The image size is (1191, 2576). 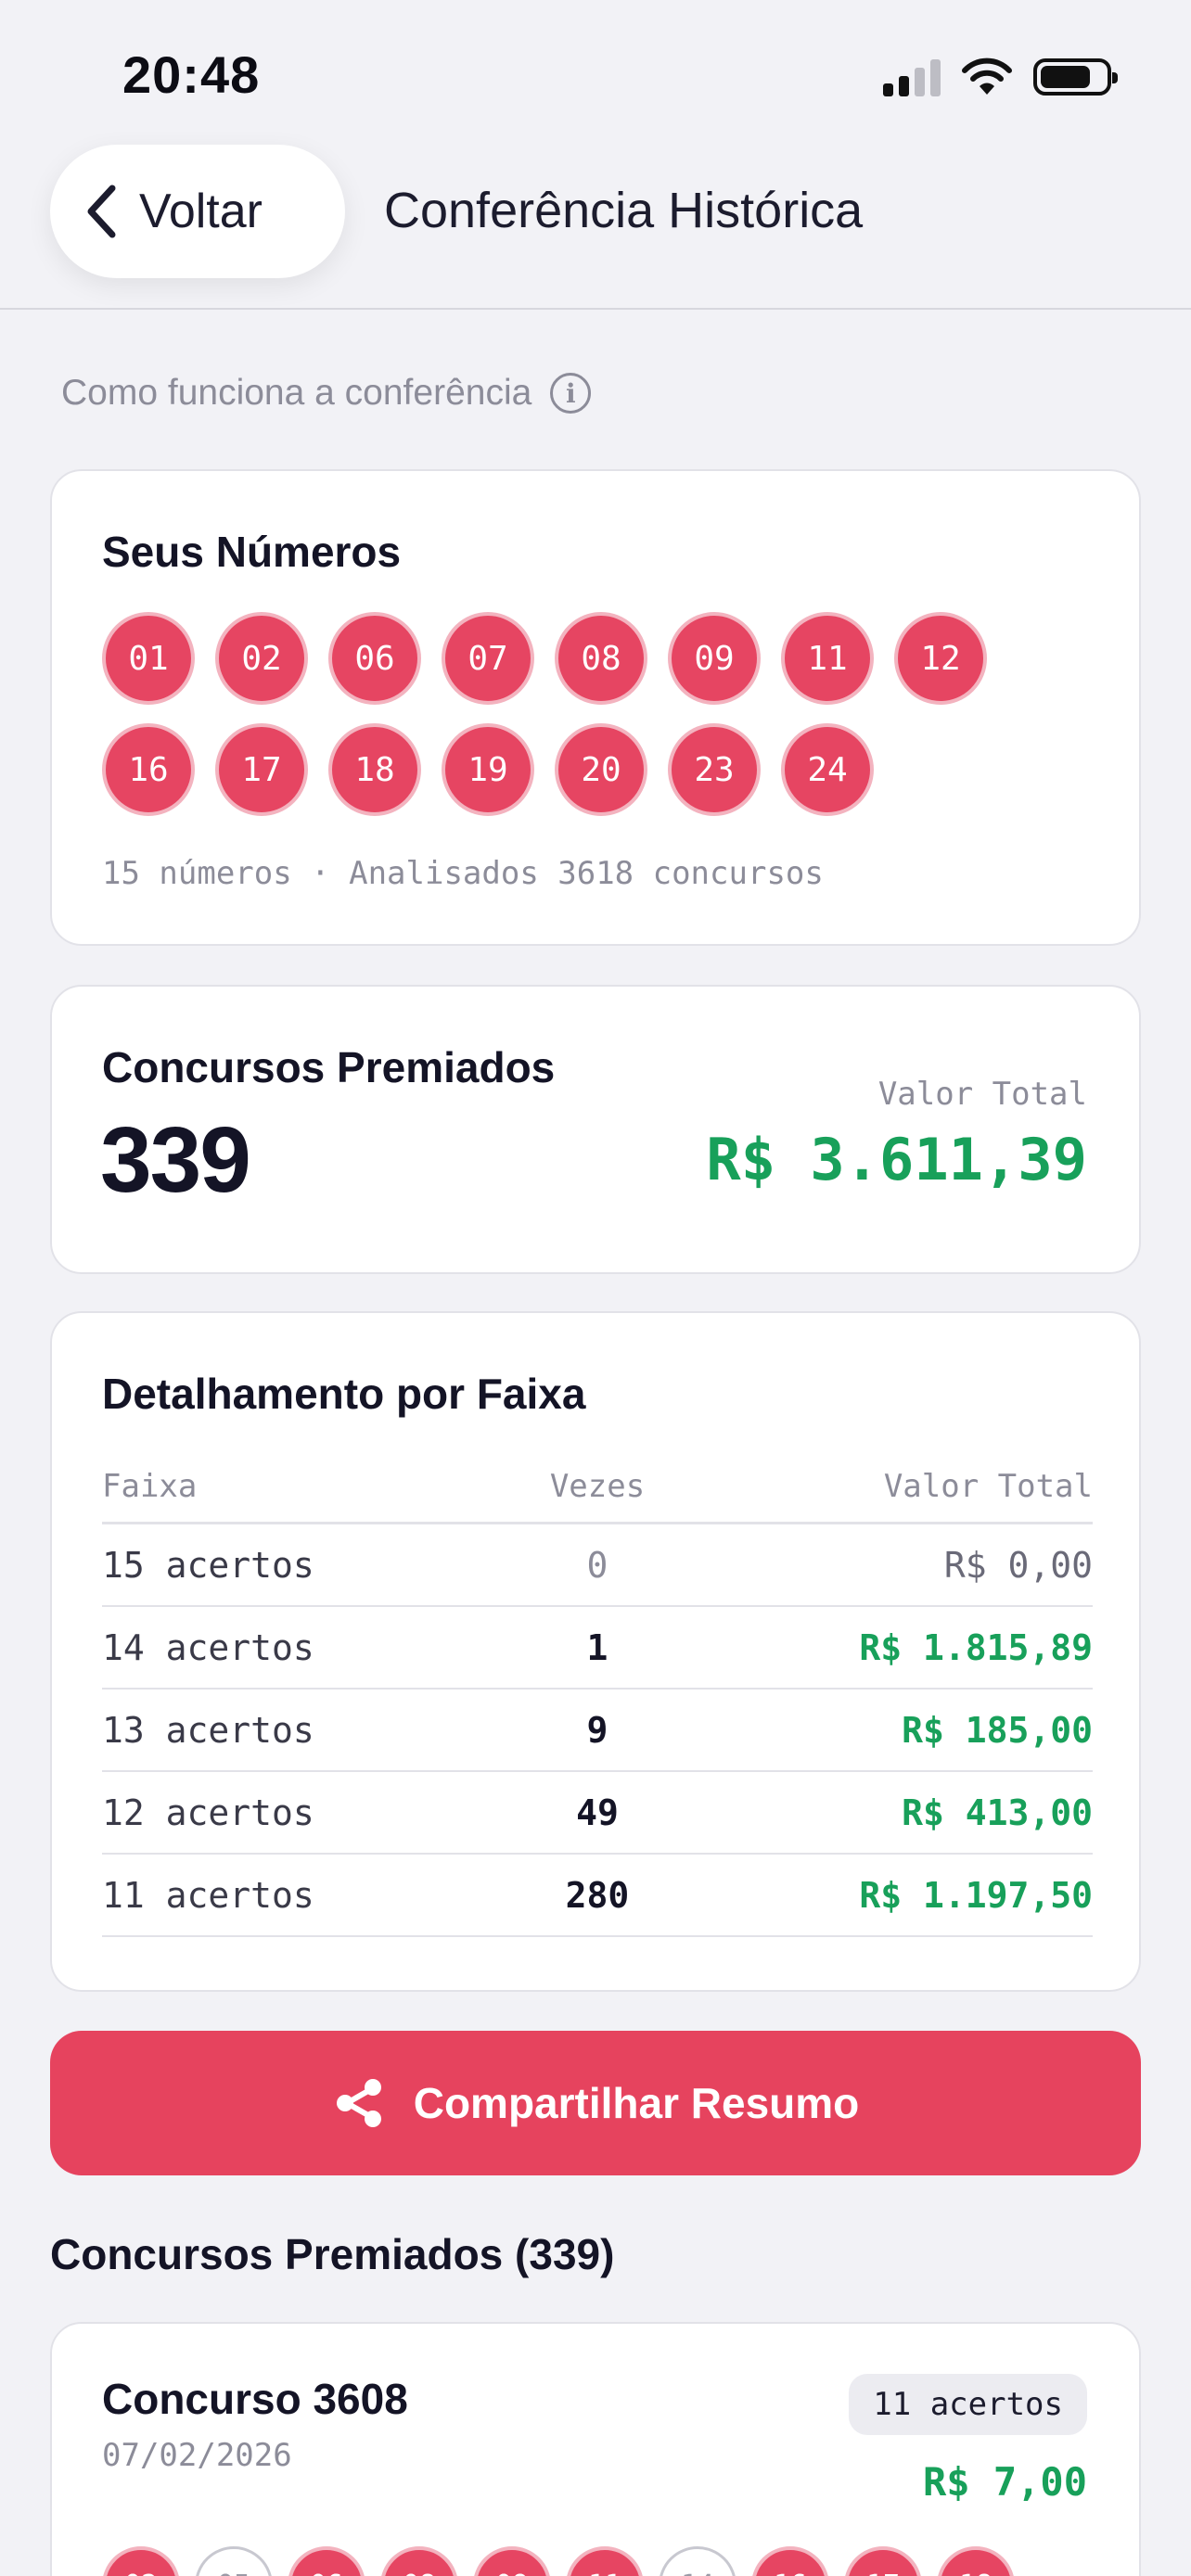 I want to click on row-valor: R$ 0,00, so click(x=1018, y=1565).